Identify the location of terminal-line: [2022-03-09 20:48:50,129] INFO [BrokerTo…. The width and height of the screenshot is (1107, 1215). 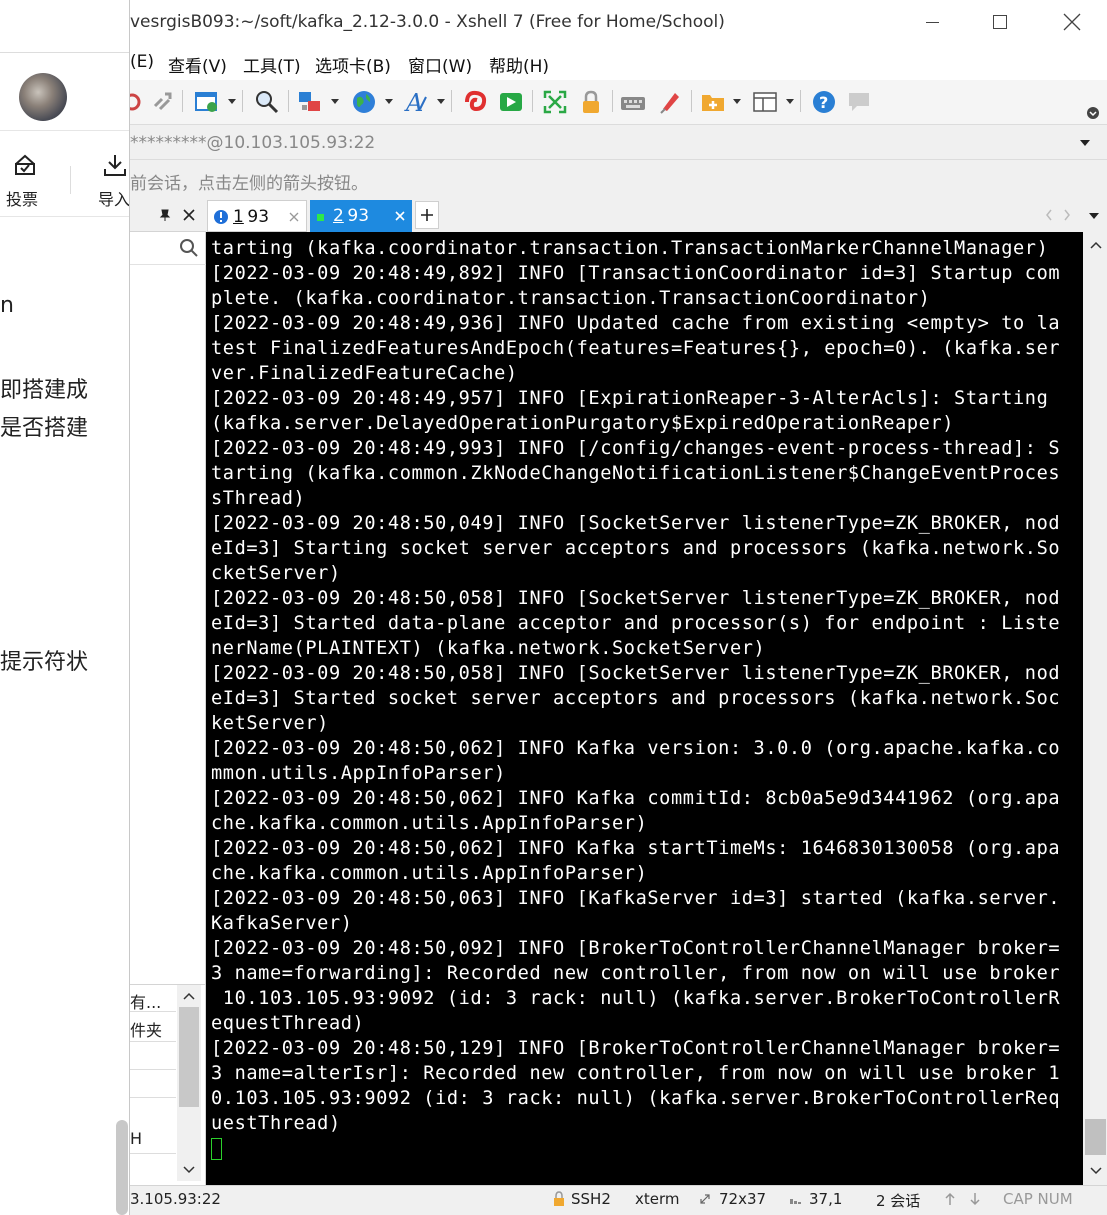
(636, 1048).